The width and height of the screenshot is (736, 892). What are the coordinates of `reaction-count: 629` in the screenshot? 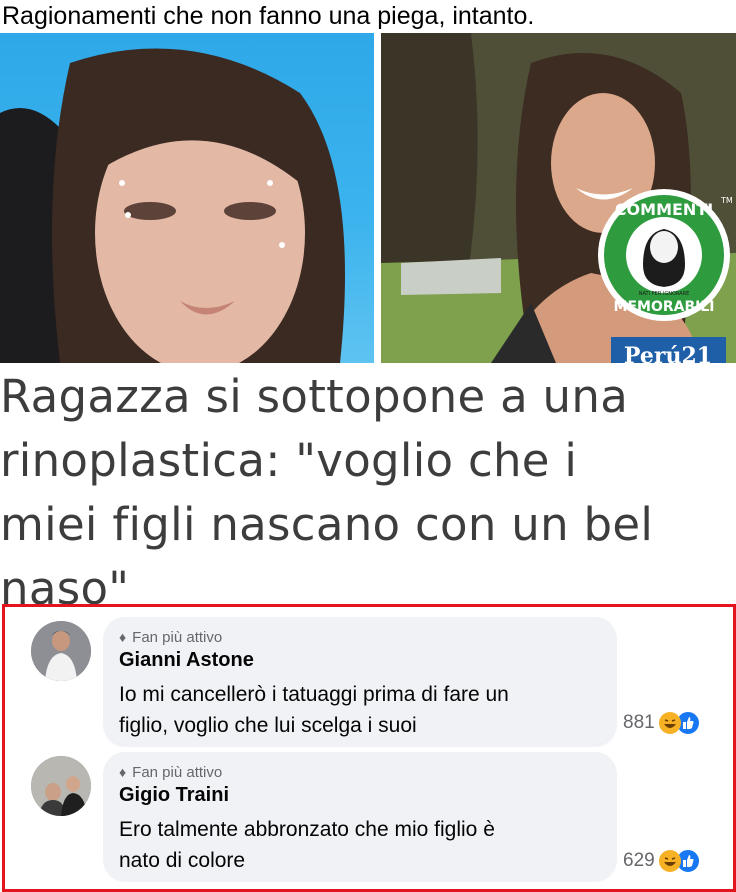 It's located at (639, 860).